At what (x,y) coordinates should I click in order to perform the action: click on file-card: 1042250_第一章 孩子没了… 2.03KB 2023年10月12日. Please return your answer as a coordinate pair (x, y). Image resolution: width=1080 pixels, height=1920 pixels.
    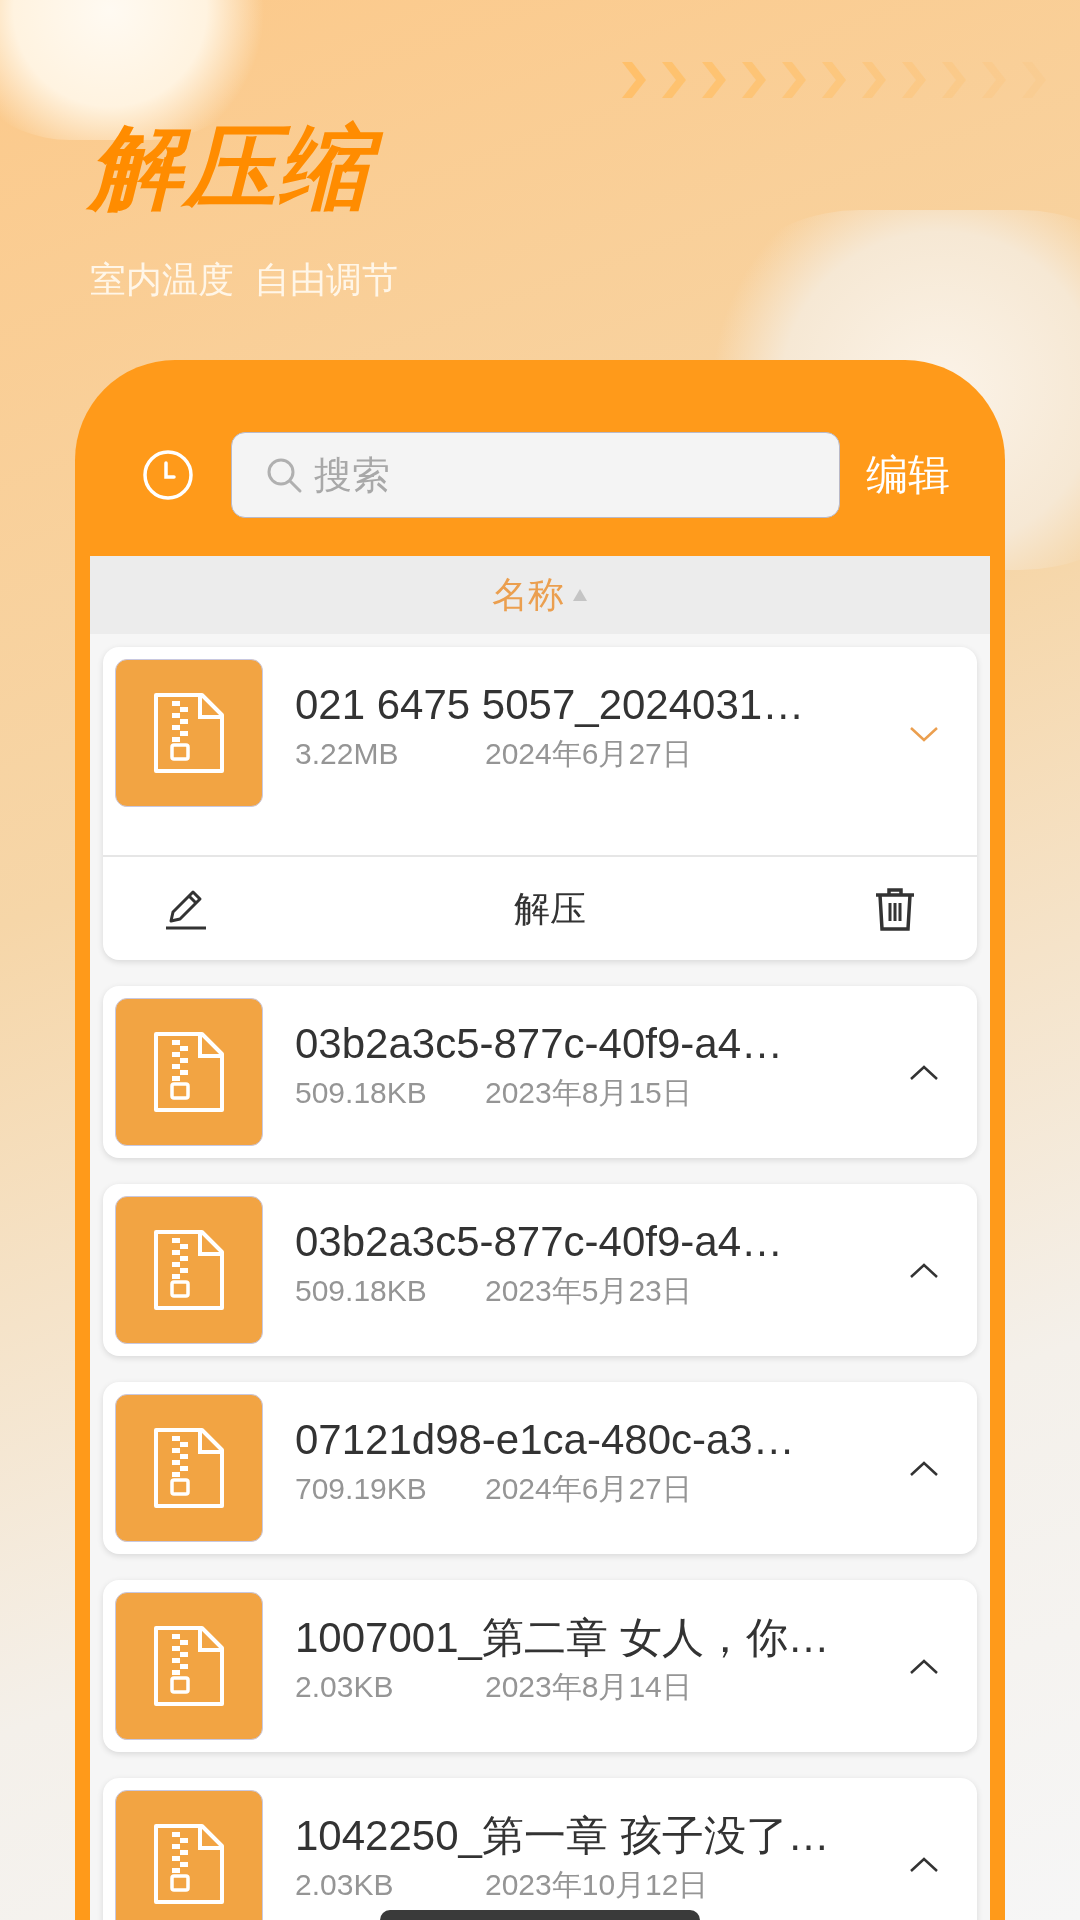
    Looking at the image, I should click on (540, 1849).